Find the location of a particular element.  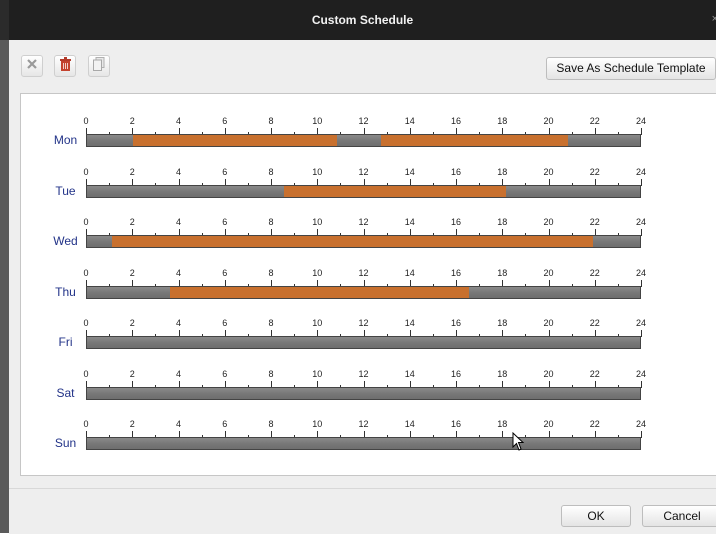

delete-x-icon is located at coordinates (32, 66).